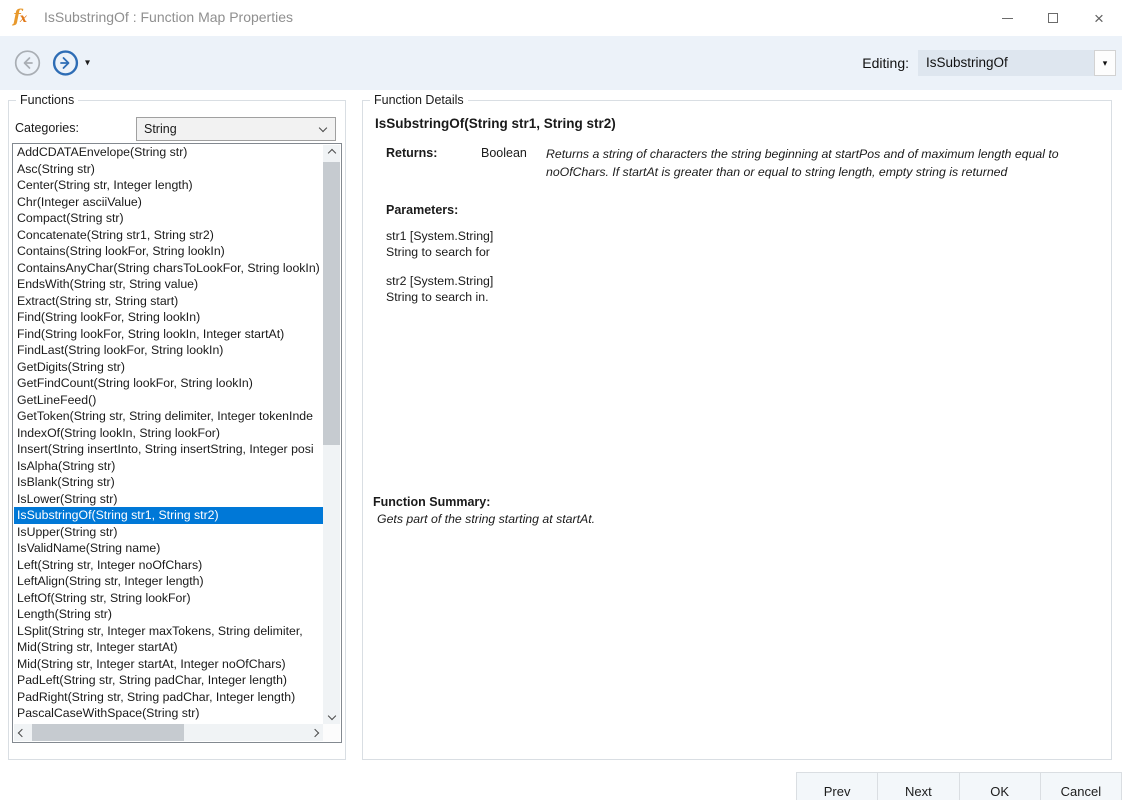 The height and width of the screenshot is (800, 1122). I want to click on window-controls: ×, so click(1053, 18).